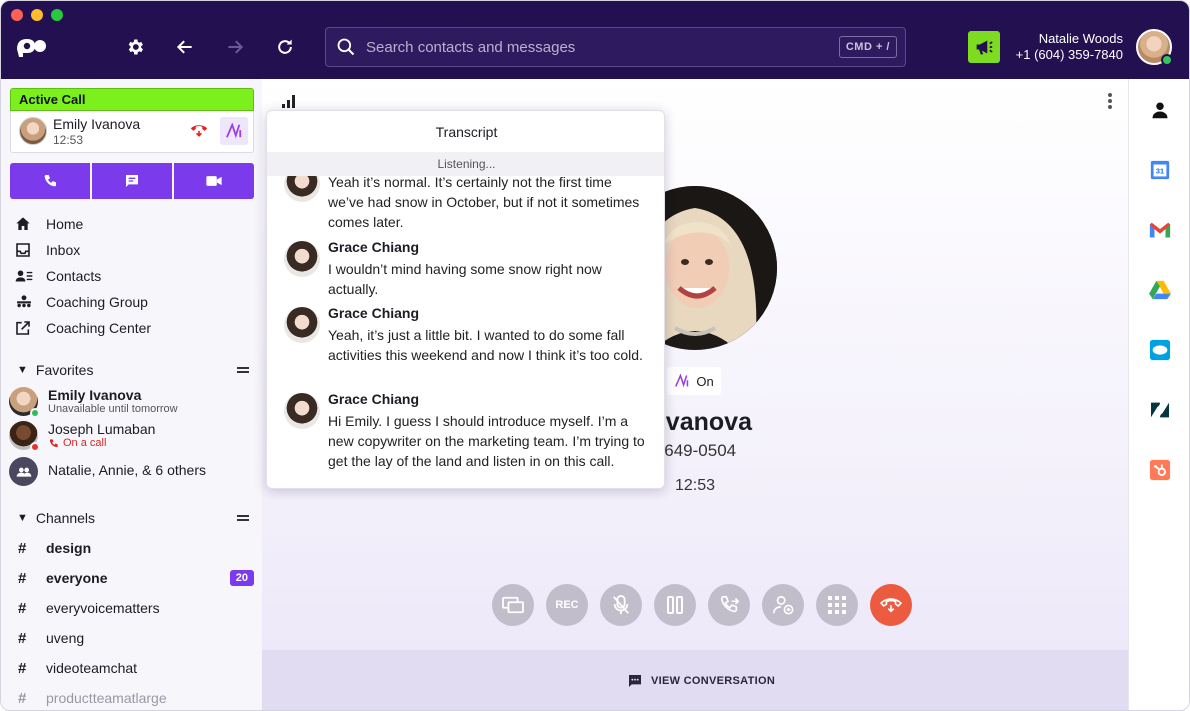 The height and width of the screenshot is (711, 1190). I want to click on nav-label: Coaching Group, so click(97, 302).